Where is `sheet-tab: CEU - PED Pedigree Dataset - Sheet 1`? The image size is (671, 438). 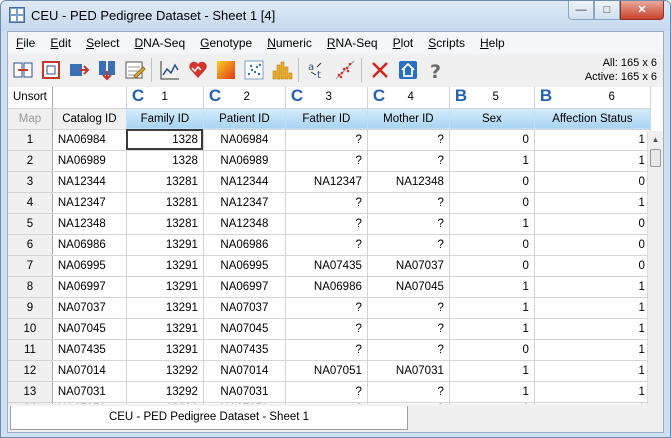
sheet-tab: CEU - PED Pedigree Dataset - Sheet 1 is located at coordinates (209, 418).